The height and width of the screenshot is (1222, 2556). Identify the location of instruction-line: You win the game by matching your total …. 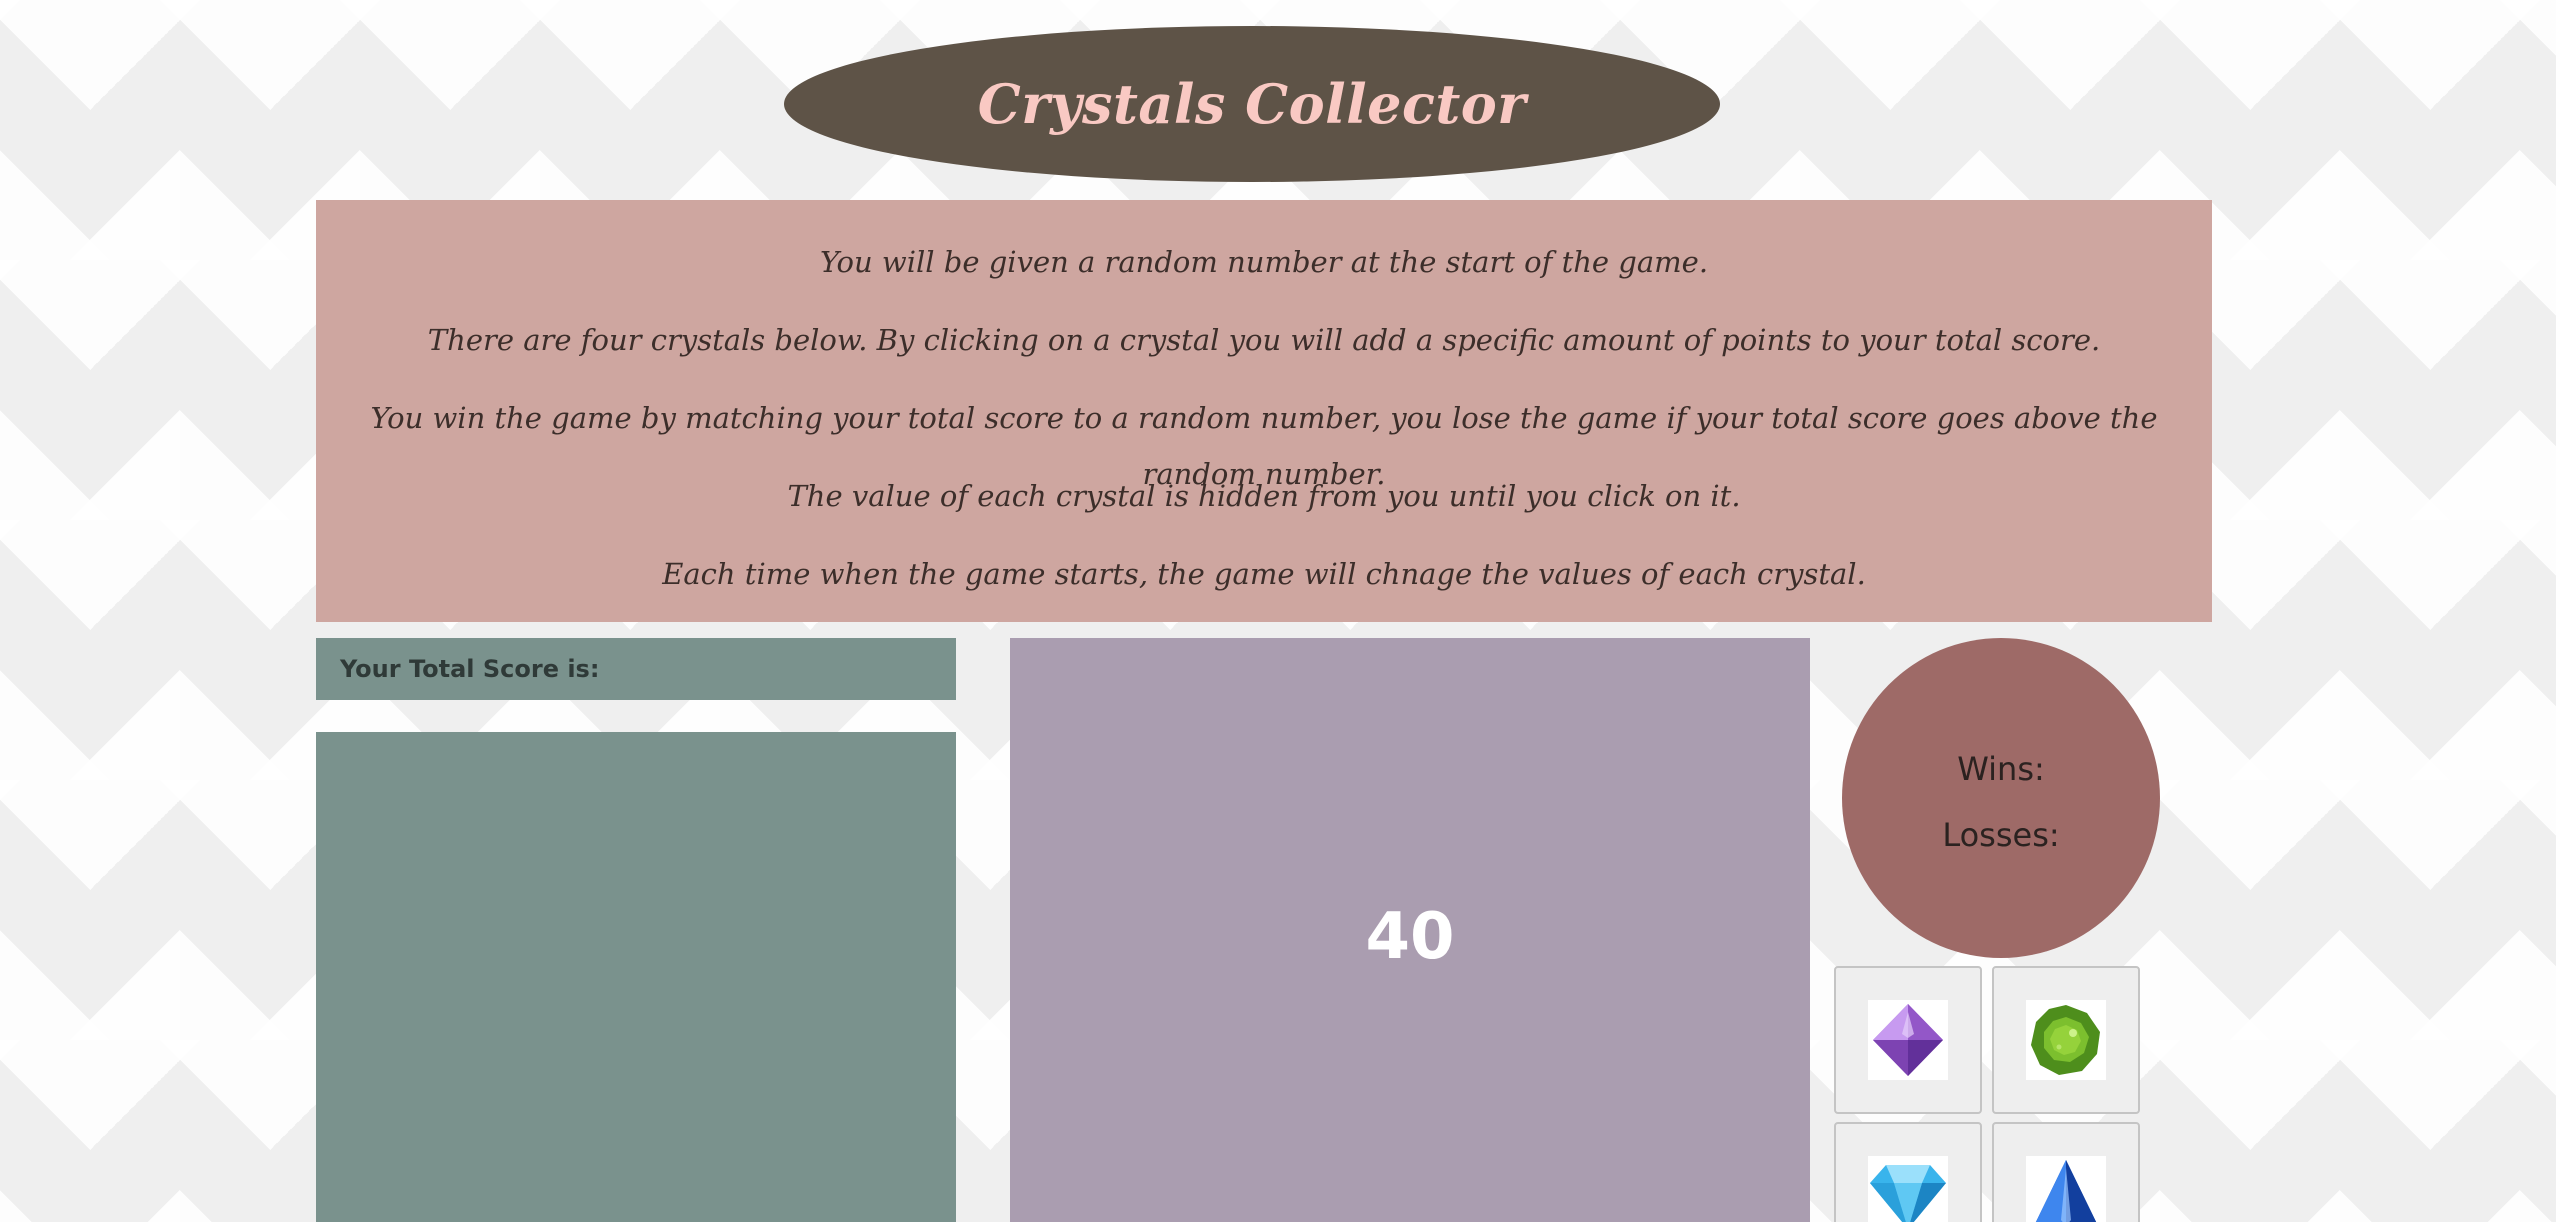
(1264, 446).